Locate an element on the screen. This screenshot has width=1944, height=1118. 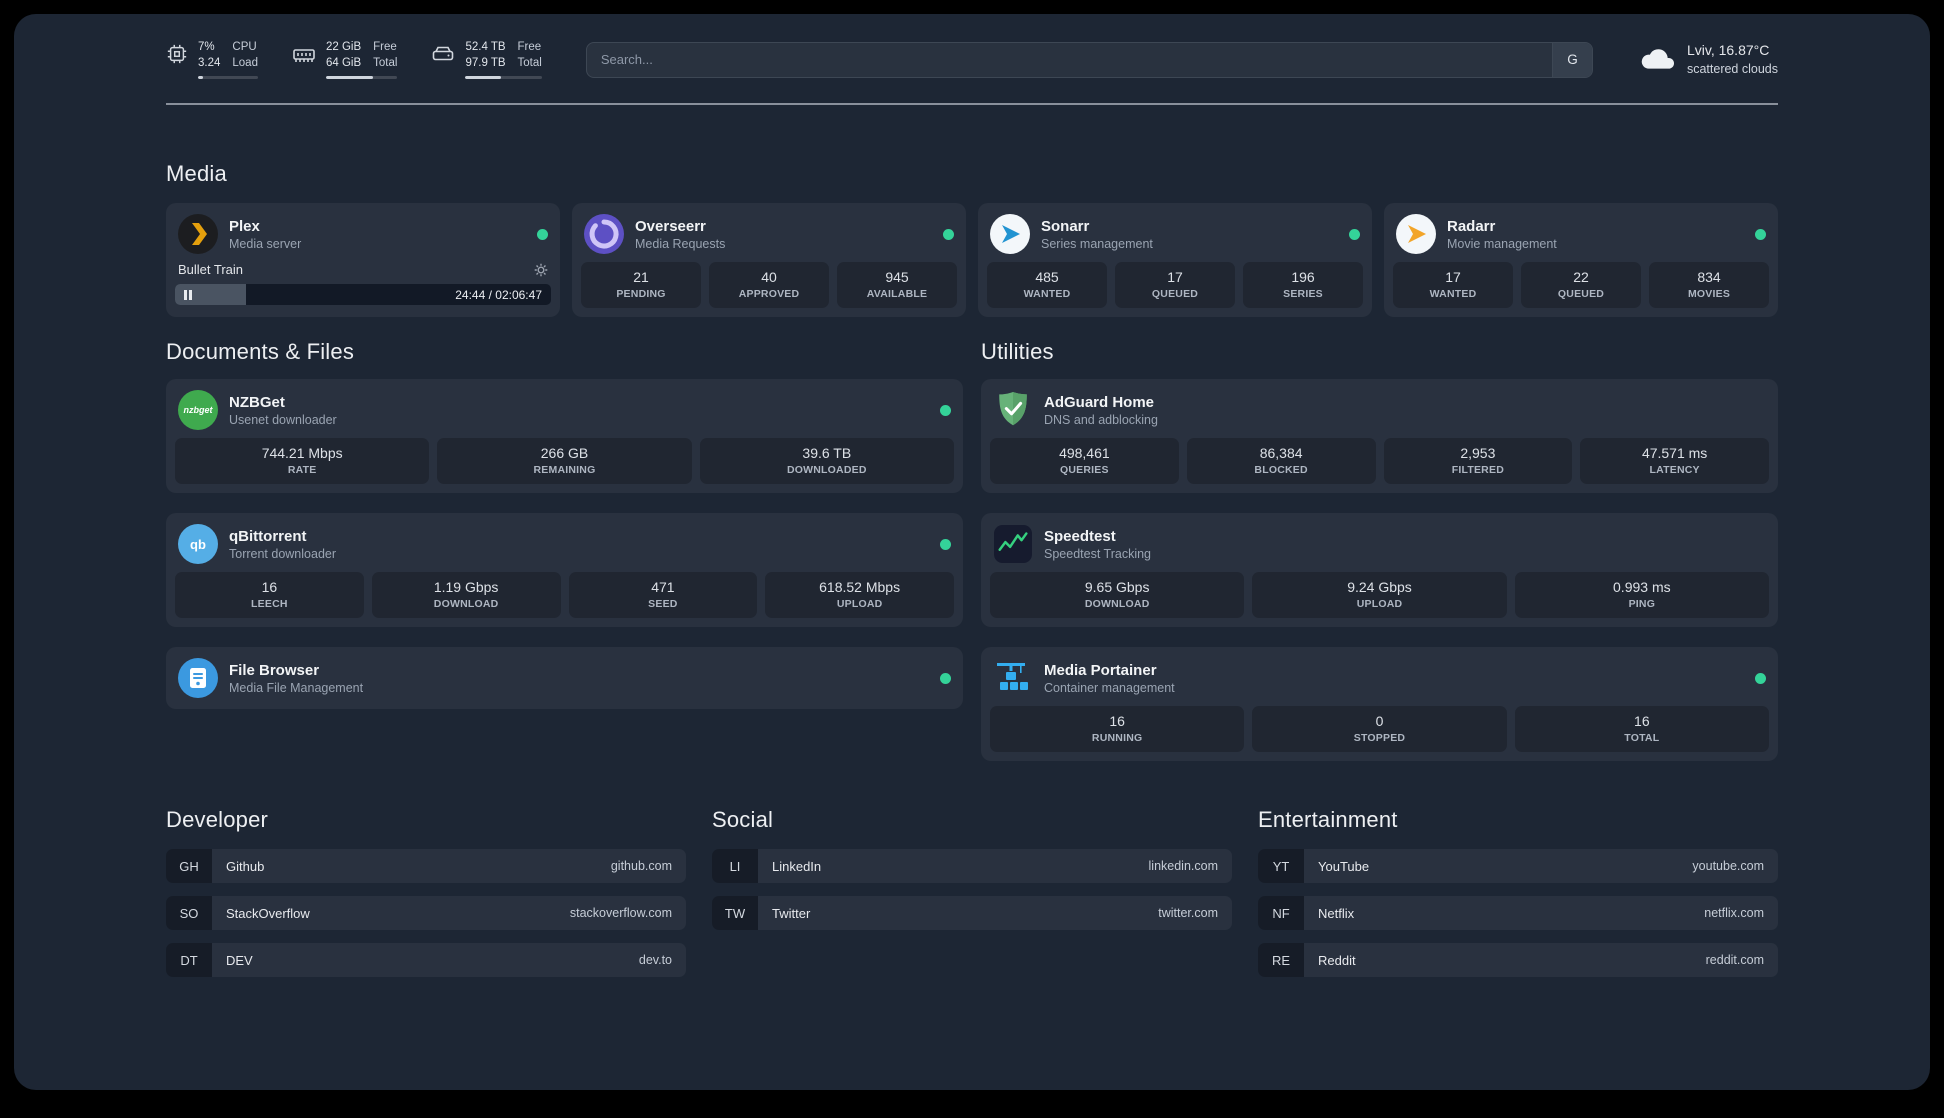
nzbget-icon-text: nzbget is located at coordinates (198, 410).